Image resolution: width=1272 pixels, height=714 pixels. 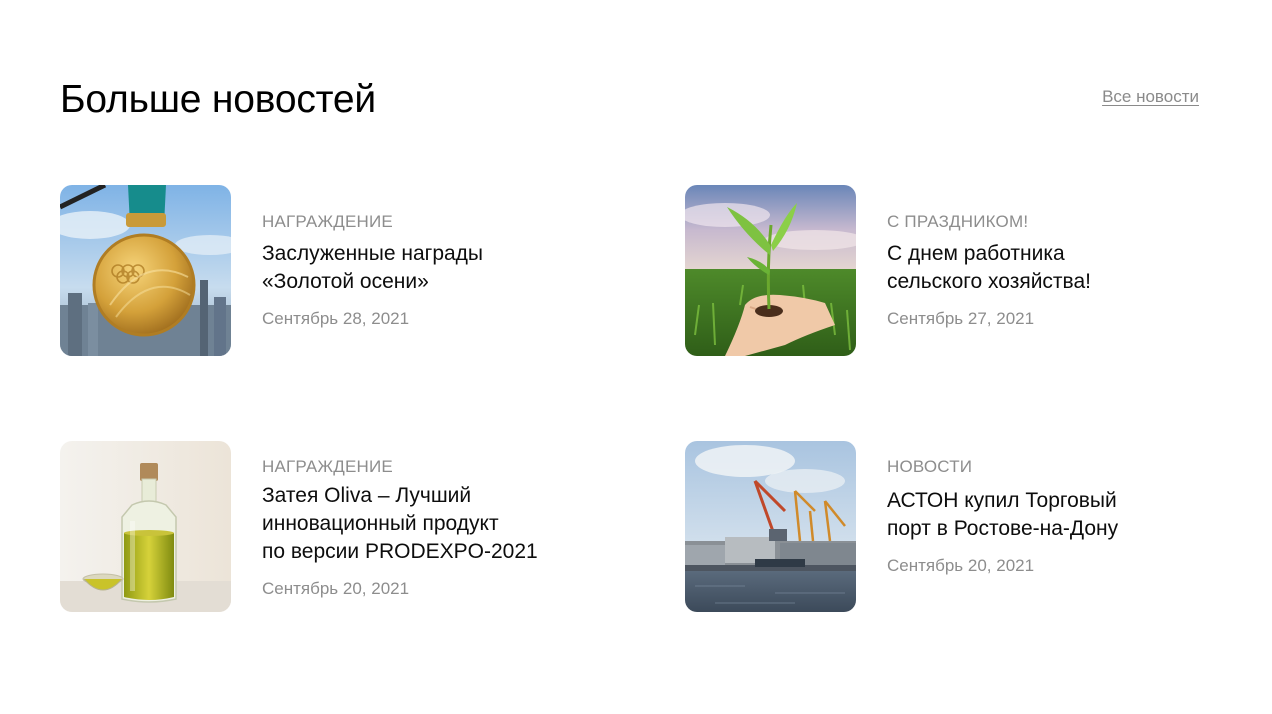 I want to click on page-title: Больше новостей, so click(x=218, y=99).